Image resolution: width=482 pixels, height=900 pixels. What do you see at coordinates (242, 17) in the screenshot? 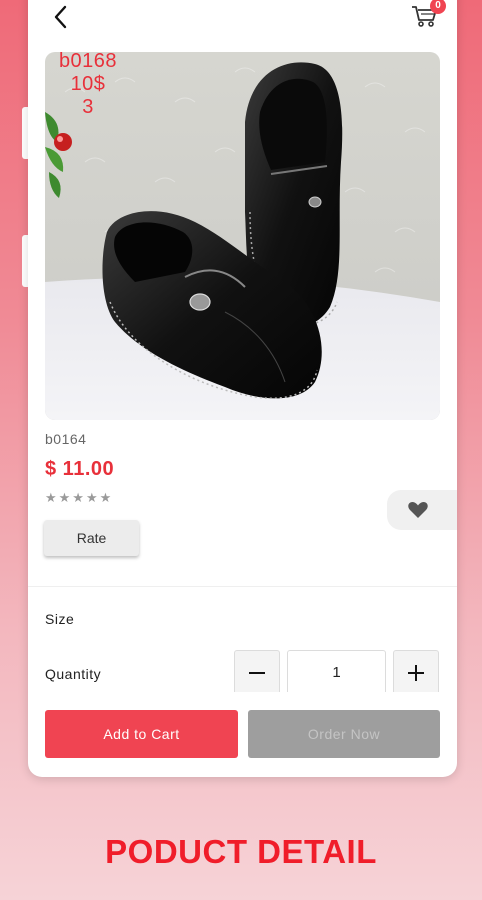
I see `top-bar: 0` at bounding box center [242, 17].